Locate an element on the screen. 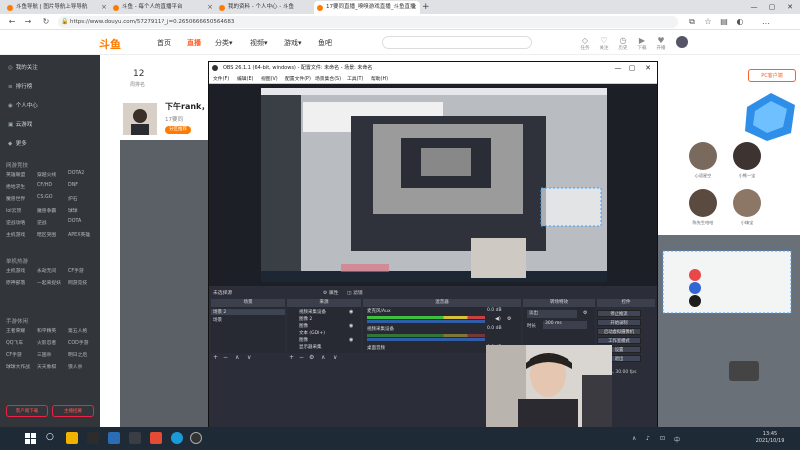 The image size is (800, 450). browser-tab: 我的资料 - 个人中心 - 斗鱼 × is located at coordinates (269, 7).